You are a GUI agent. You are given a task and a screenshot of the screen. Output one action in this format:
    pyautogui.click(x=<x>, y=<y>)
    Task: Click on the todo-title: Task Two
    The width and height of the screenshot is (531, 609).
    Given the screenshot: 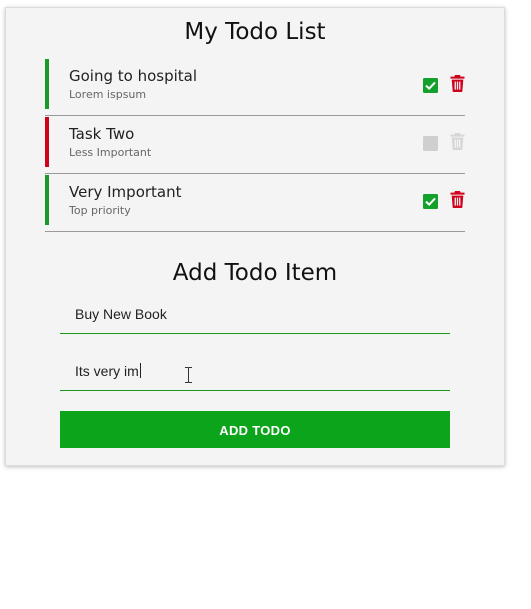 What is the action you would take?
    pyautogui.click(x=102, y=134)
    